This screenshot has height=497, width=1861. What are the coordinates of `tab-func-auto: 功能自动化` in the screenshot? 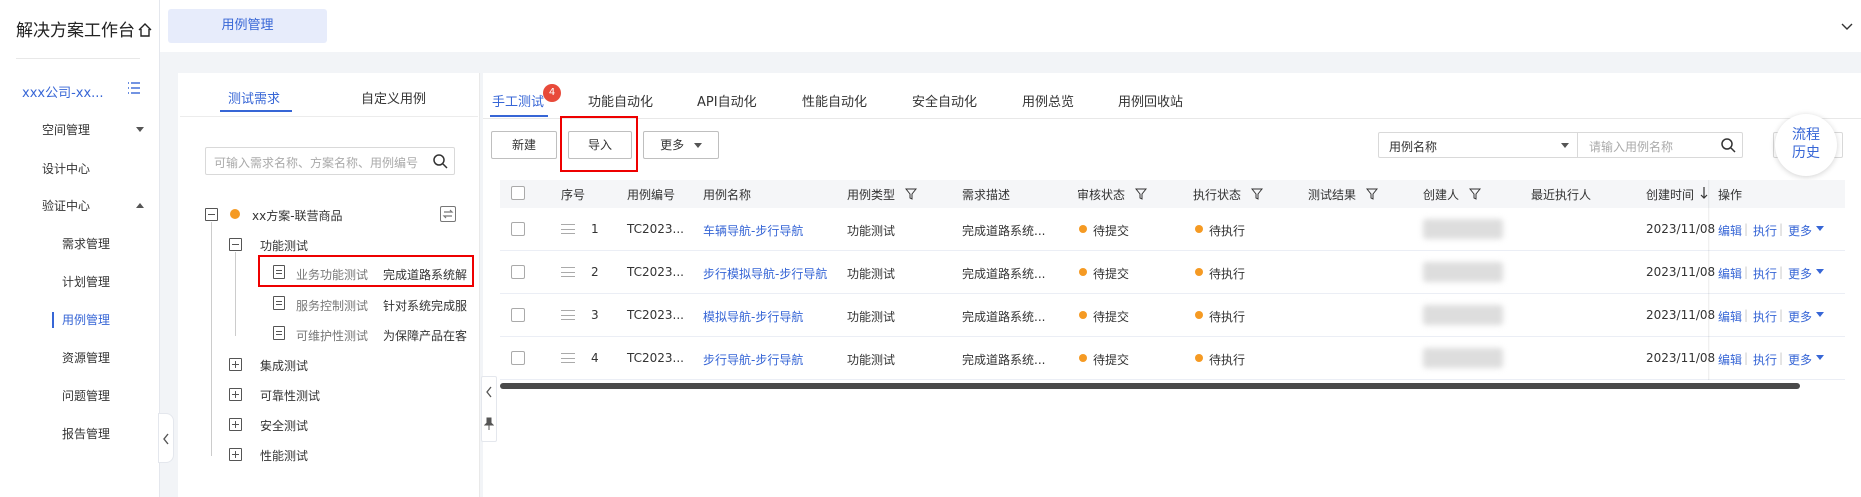 It's located at (620, 100).